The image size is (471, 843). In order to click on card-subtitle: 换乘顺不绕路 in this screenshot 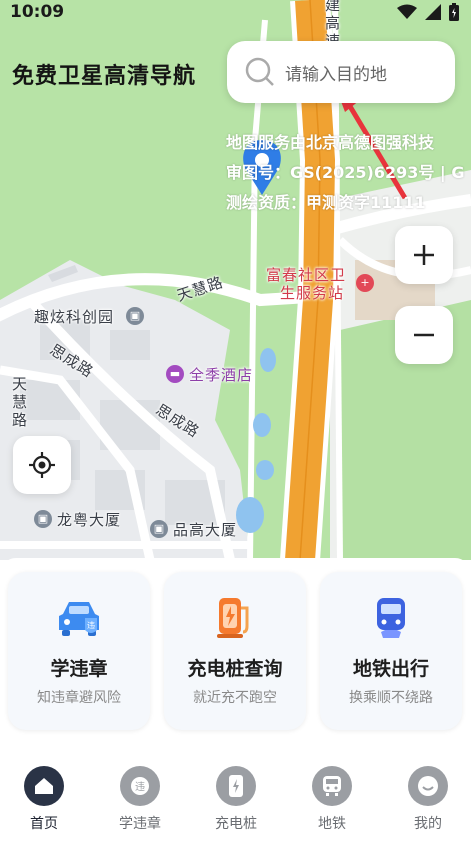, I will do `click(391, 698)`.